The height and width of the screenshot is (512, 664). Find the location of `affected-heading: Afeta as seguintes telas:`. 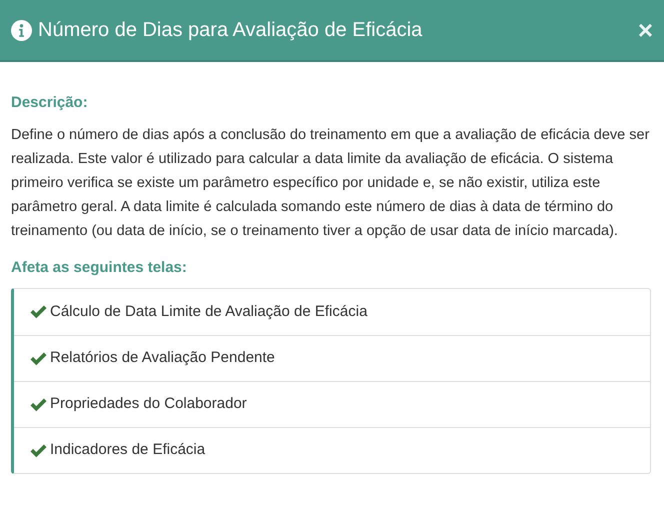

affected-heading: Afeta as seguintes telas: is located at coordinates (99, 268).